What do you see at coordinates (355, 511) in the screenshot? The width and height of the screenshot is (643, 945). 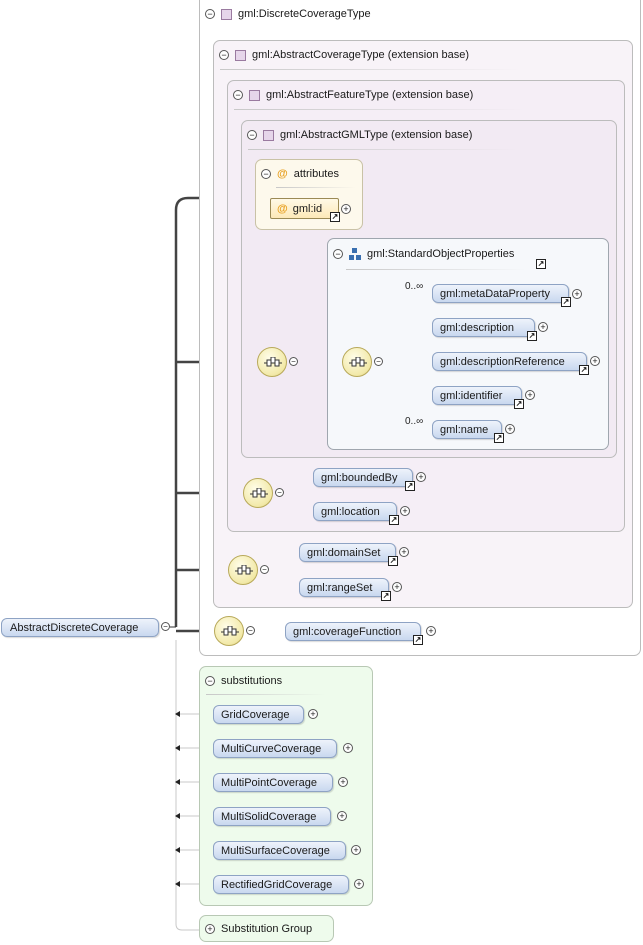 I see `element-gml-location: gml:location` at bounding box center [355, 511].